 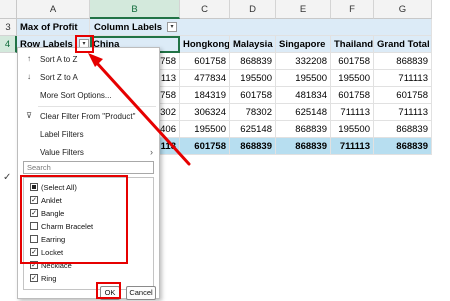 I want to click on table-cell: 184319, so click(x=205, y=95).